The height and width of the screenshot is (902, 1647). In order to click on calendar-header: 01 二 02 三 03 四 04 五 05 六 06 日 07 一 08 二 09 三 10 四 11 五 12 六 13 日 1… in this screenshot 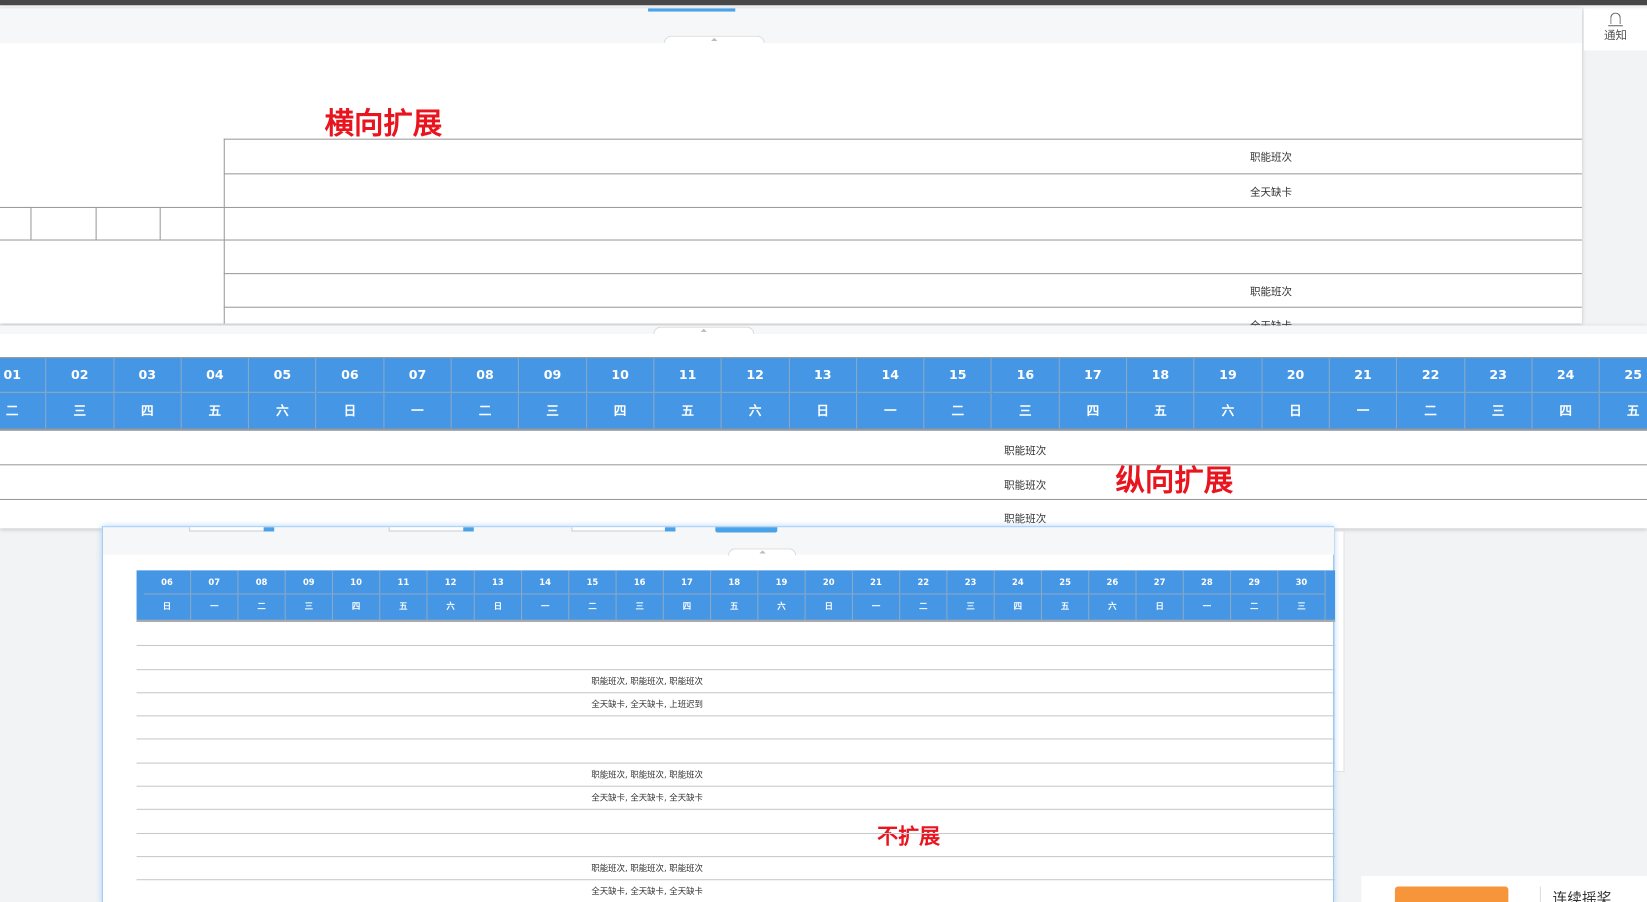, I will do `click(823, 394)`.